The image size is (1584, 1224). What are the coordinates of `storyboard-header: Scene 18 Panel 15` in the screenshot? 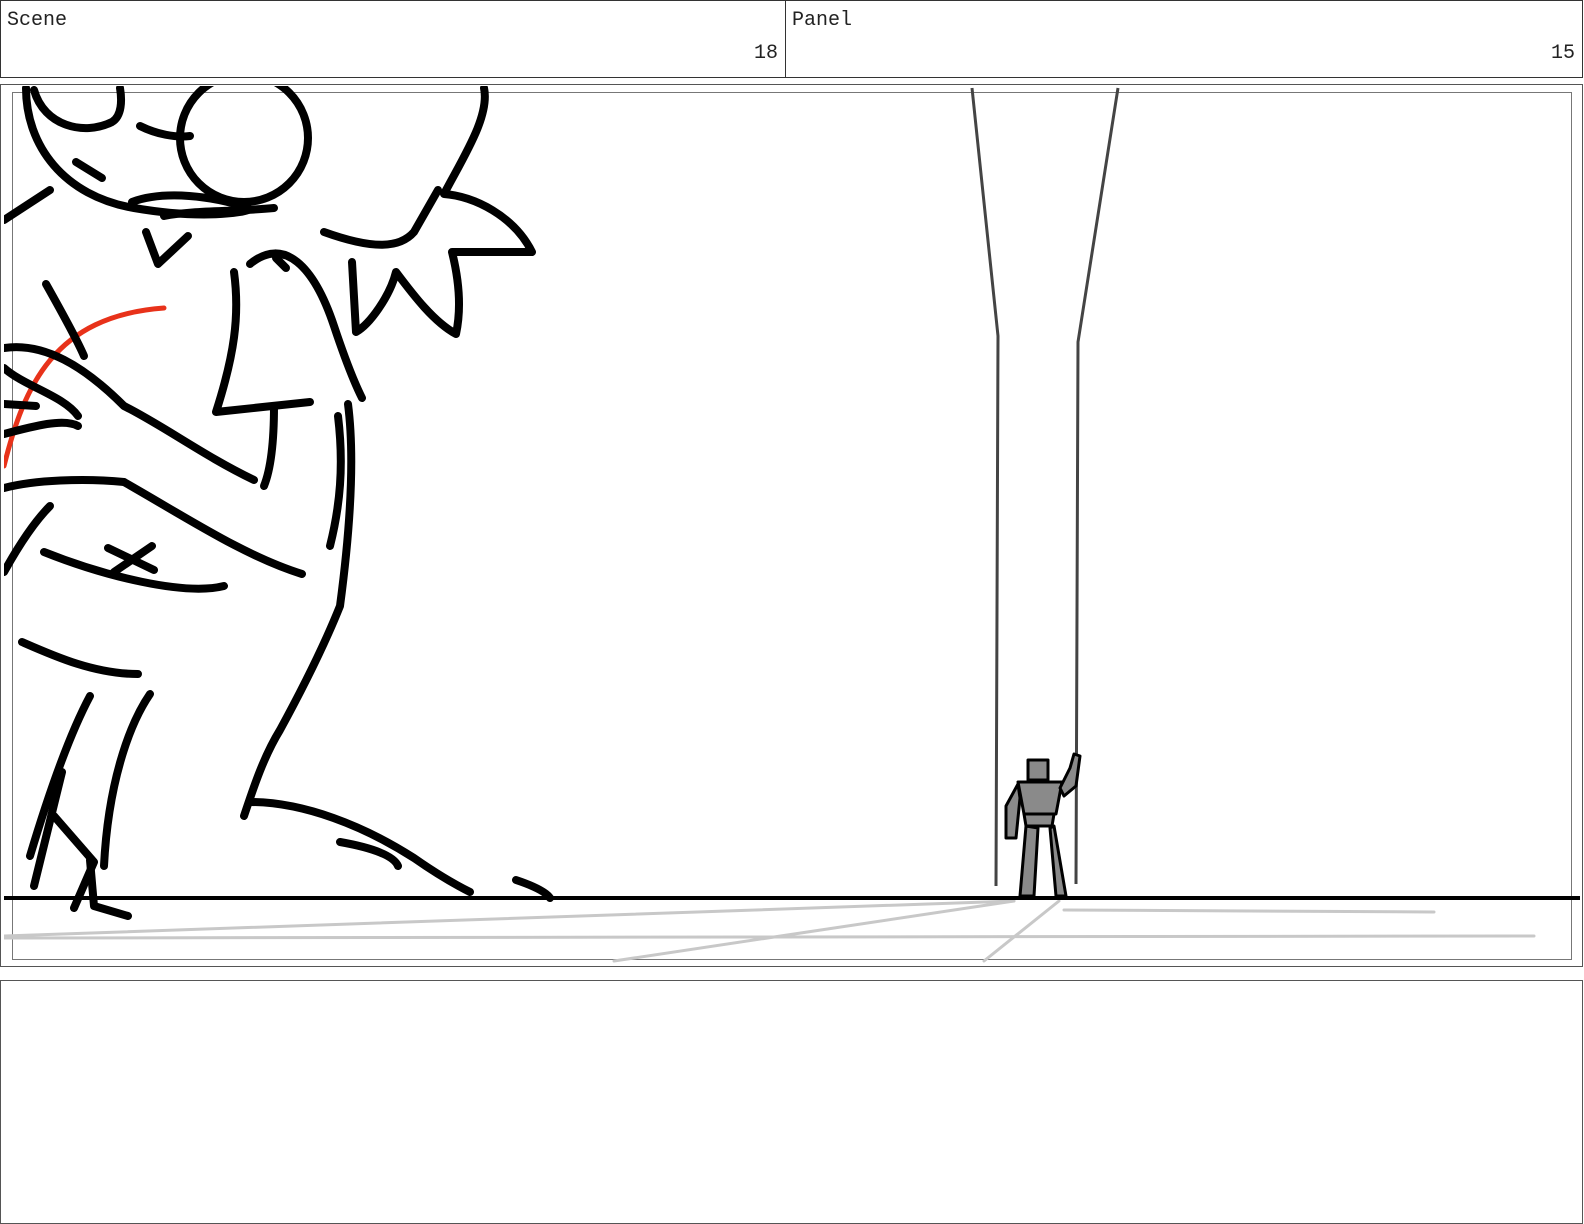 It's located at (791, 39).